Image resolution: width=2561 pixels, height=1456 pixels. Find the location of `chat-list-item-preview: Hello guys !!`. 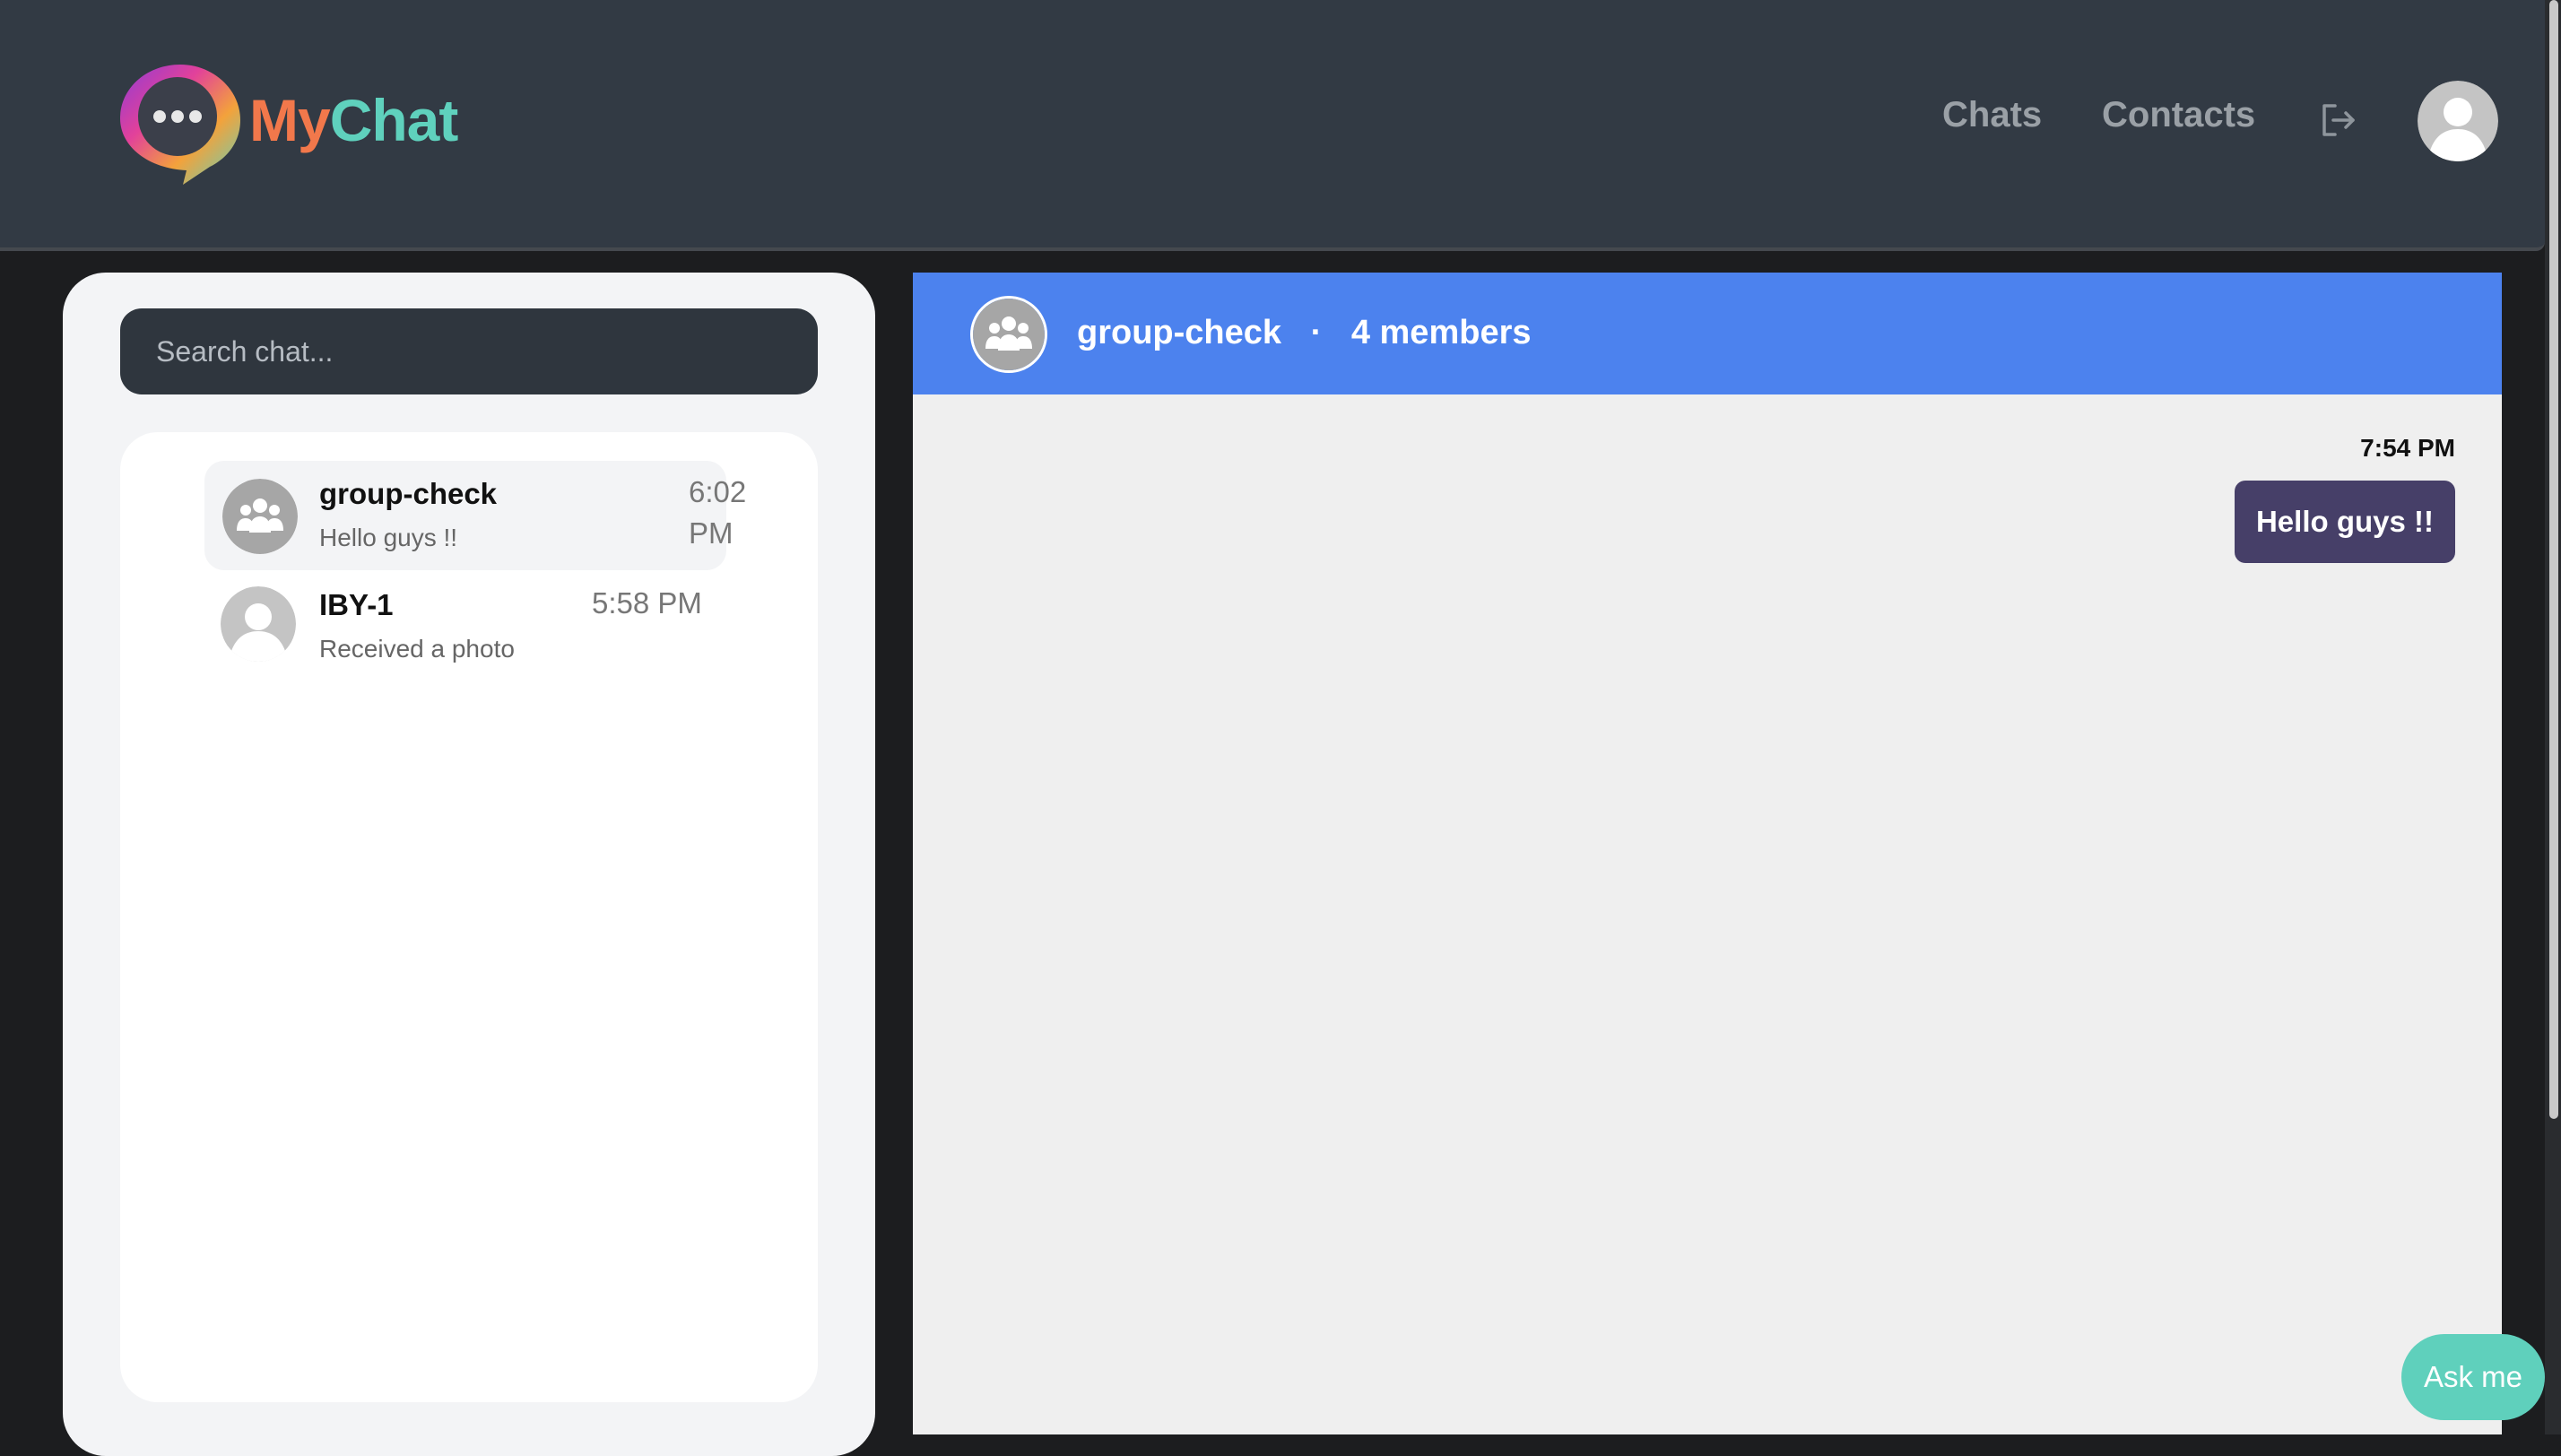

chat-list-item-preview: Hello guys !! is located at coordinates (388, 538).